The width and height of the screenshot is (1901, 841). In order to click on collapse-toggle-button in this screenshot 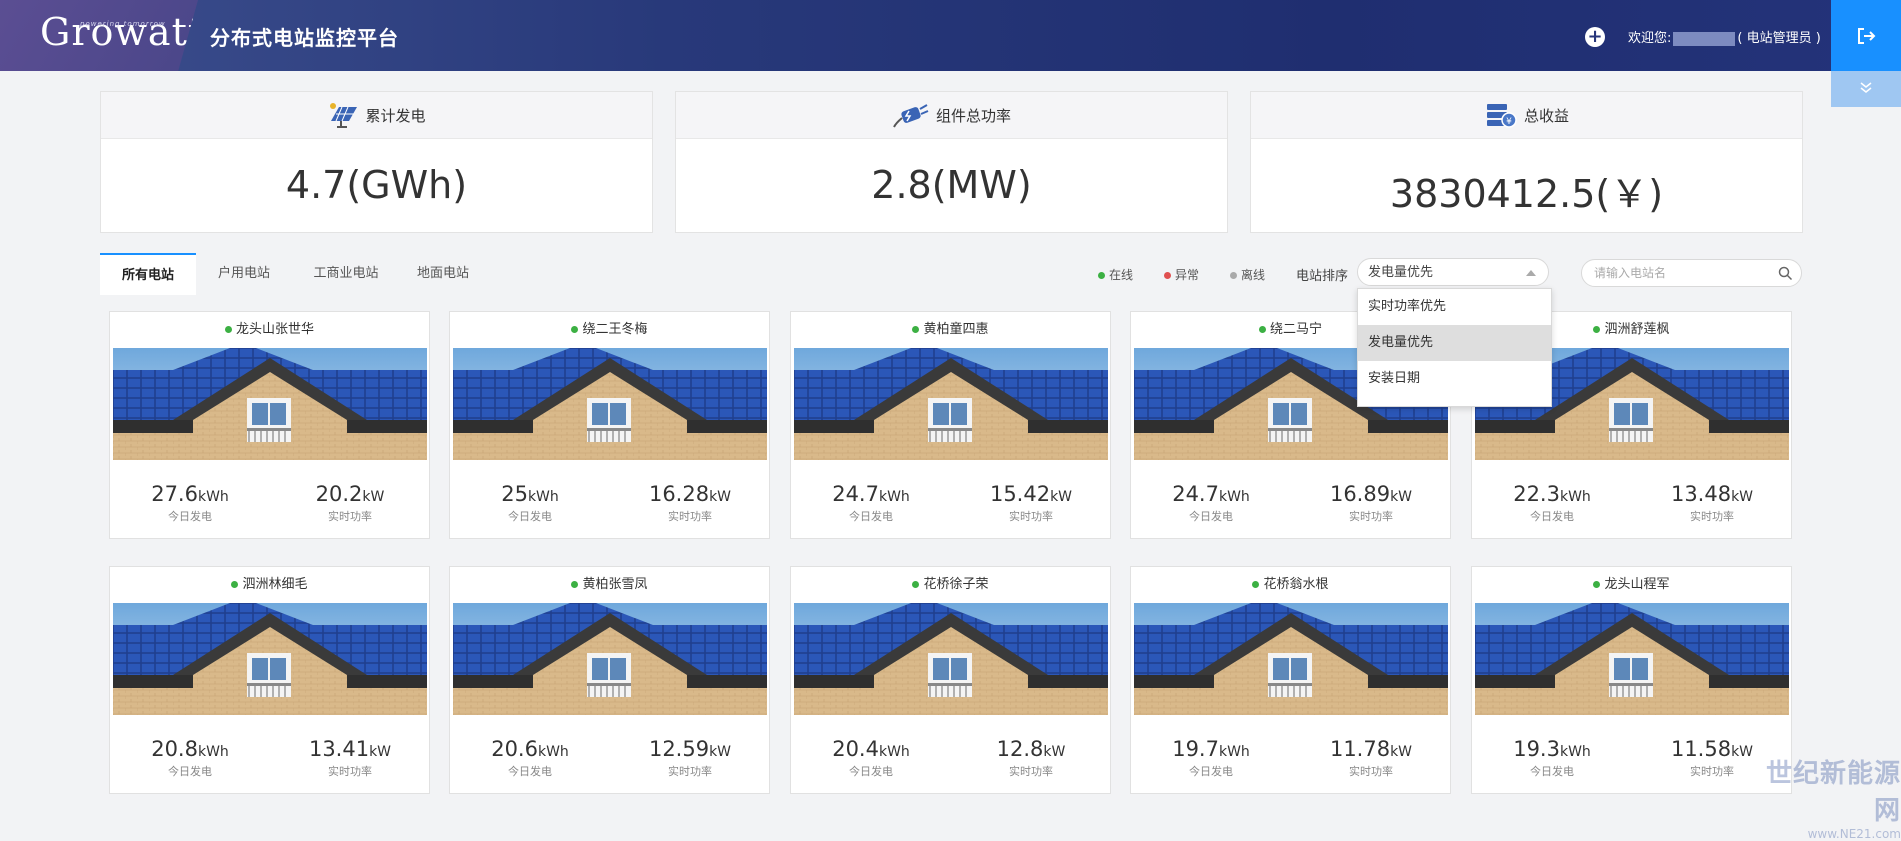, I will do `click(1866, 89)`.